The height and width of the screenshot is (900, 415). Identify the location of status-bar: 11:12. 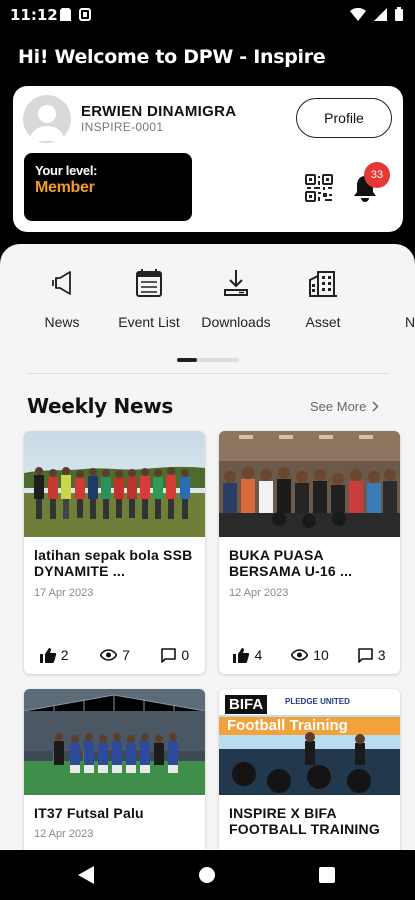
(207, 15).